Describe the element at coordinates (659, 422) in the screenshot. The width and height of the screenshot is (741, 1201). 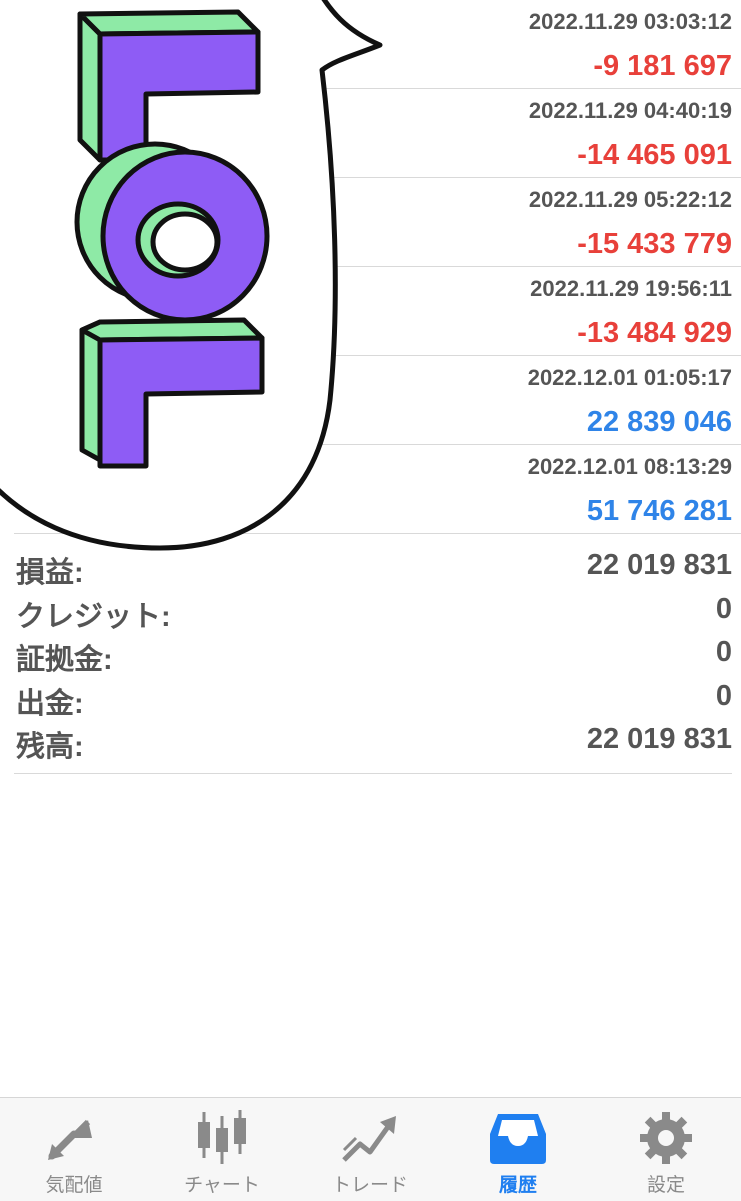
I see `deal-profit: 22 839 046` at that location.